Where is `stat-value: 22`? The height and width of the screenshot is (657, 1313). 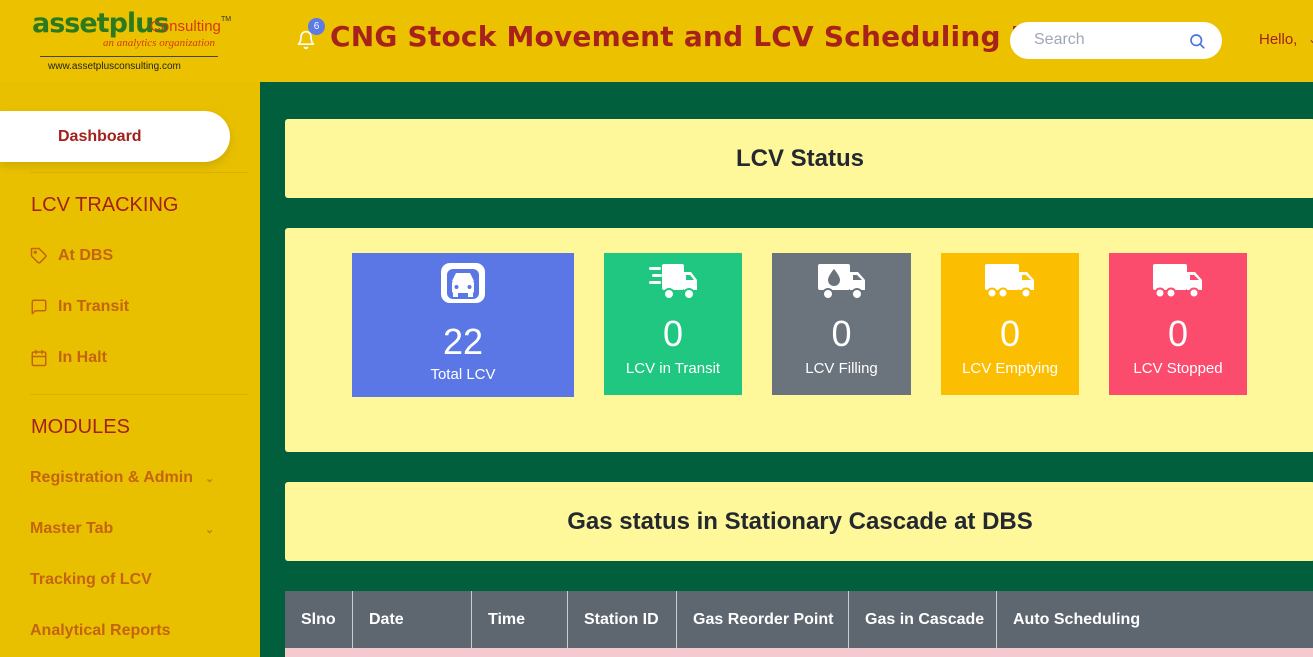 stat-value: 22 is located at coordinates (463, 341).